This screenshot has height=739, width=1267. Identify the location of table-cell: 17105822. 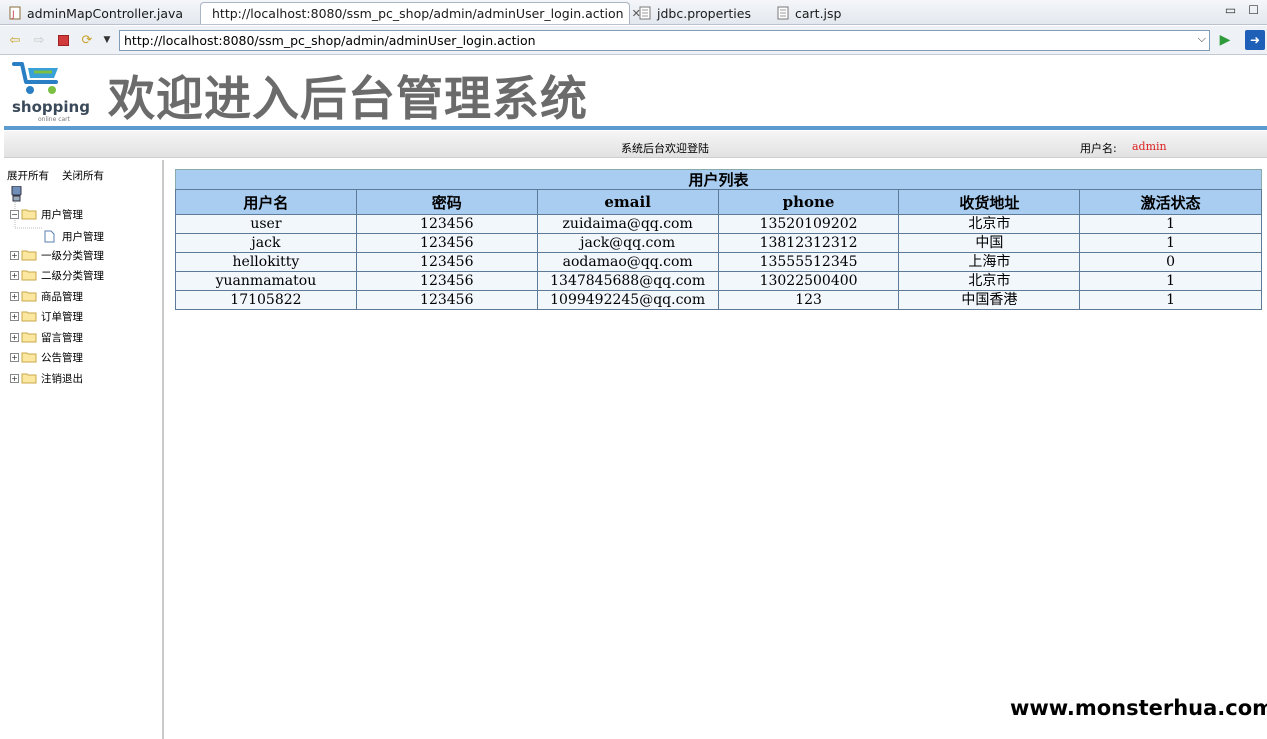
(266, 300).